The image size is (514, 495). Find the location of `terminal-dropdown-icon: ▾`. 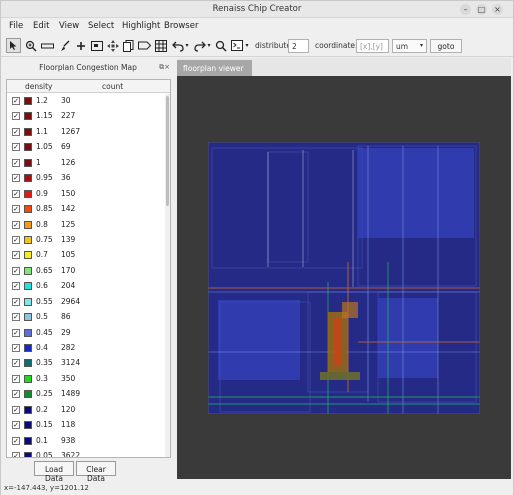

terminal-dropdown-icon: ▾ is located at coordinates (247, 45).